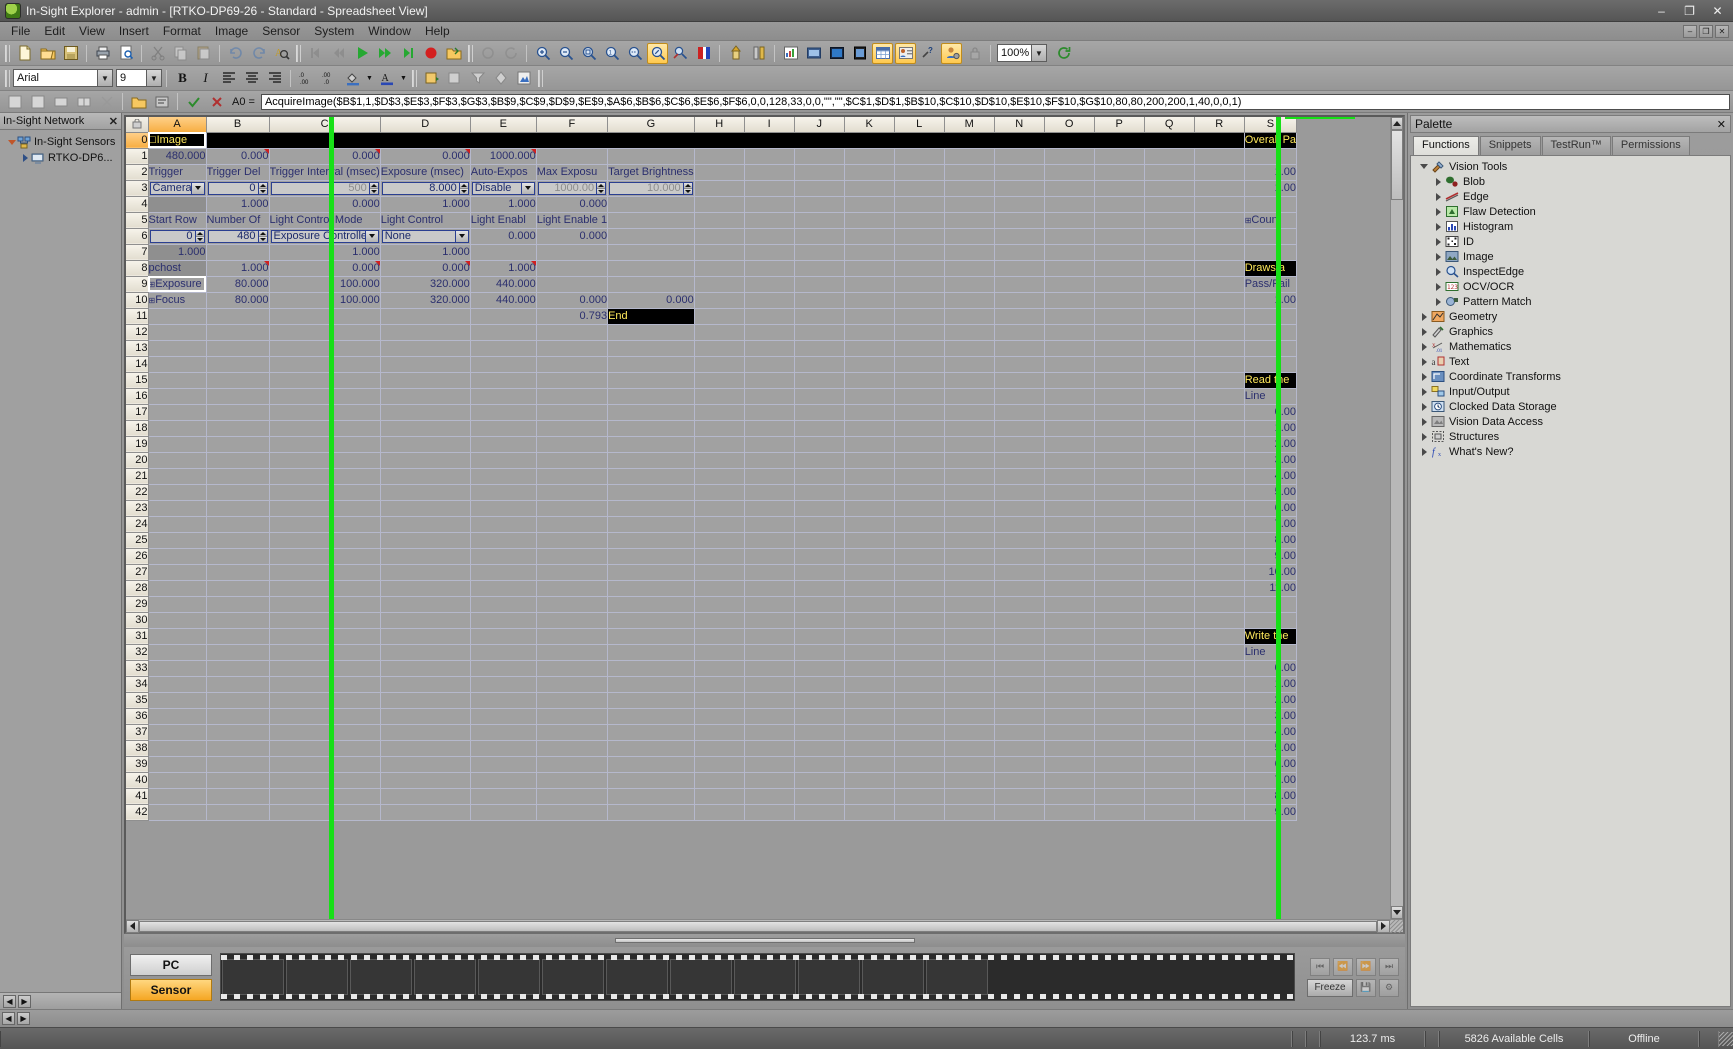 The image size is (1733, 1049). Describe the element at coordinates (281, 53) in the screenshot. I see `find-icon: A` at that location.